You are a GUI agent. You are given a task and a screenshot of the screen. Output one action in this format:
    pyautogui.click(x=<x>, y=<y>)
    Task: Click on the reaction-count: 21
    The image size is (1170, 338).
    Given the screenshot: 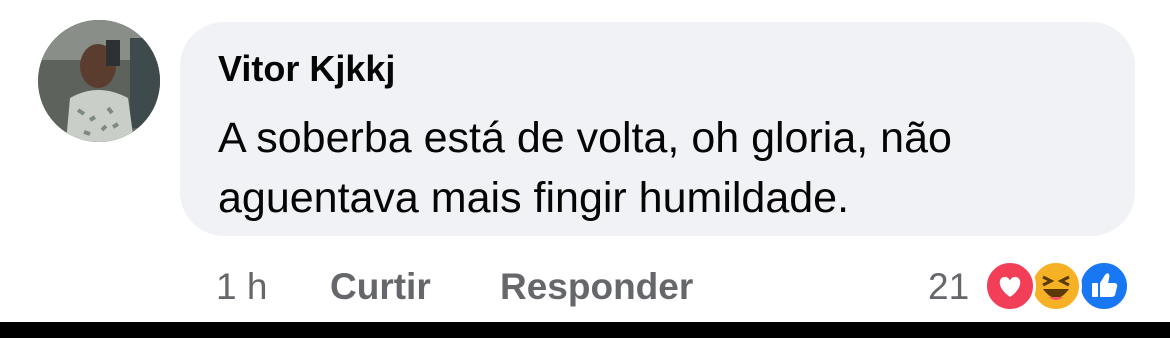 What is the action you would take?
    pyautogui.click(x=948, y=287)
    